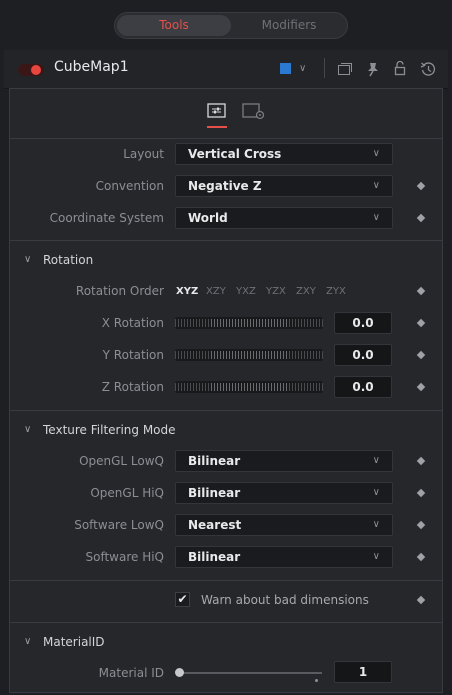 The image size is (452, 695). I want to click on settings-tab-icon, so click(254, 112).